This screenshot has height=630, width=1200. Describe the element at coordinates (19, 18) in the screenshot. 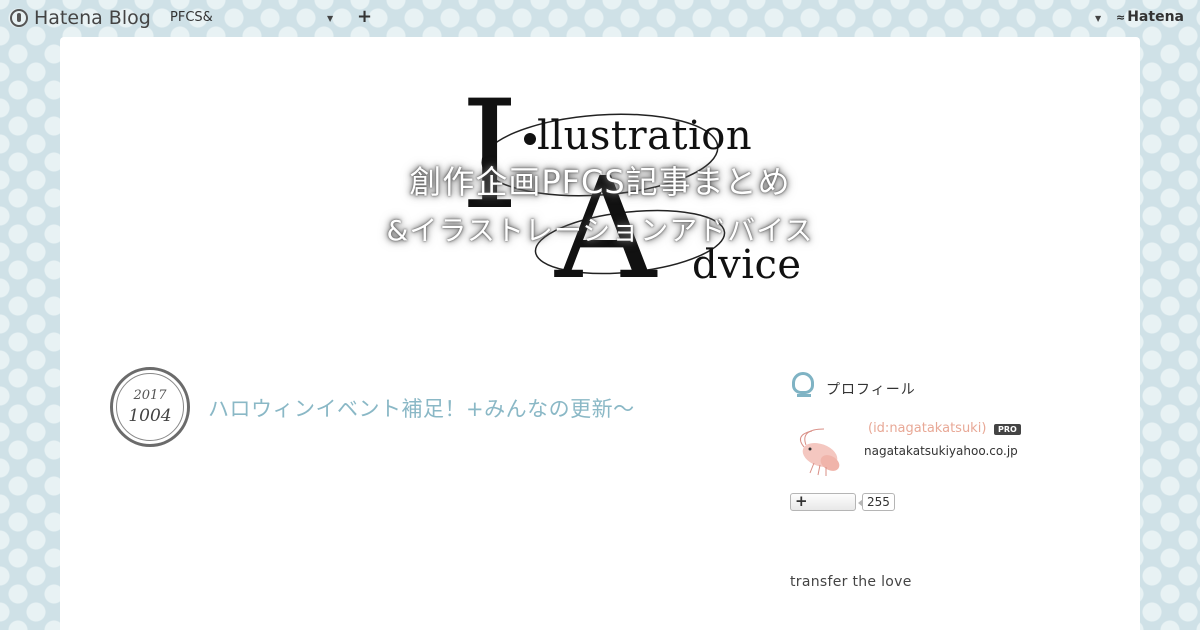

I see `hatena-blog-icon` at that location.